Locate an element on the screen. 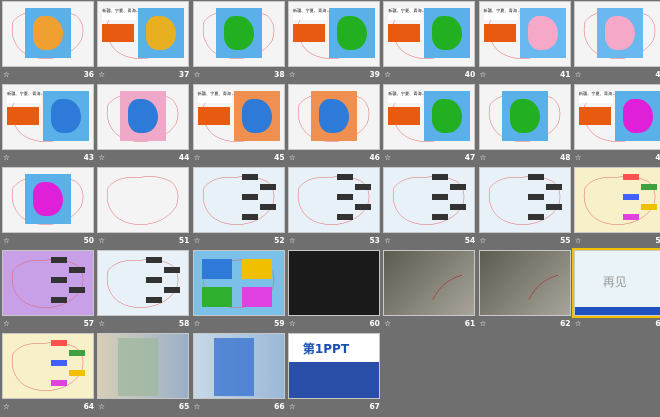  slide-thumbnail-41: 新疆、宁夏、青海 ☆ 41 is located at coordinates (525, 43).